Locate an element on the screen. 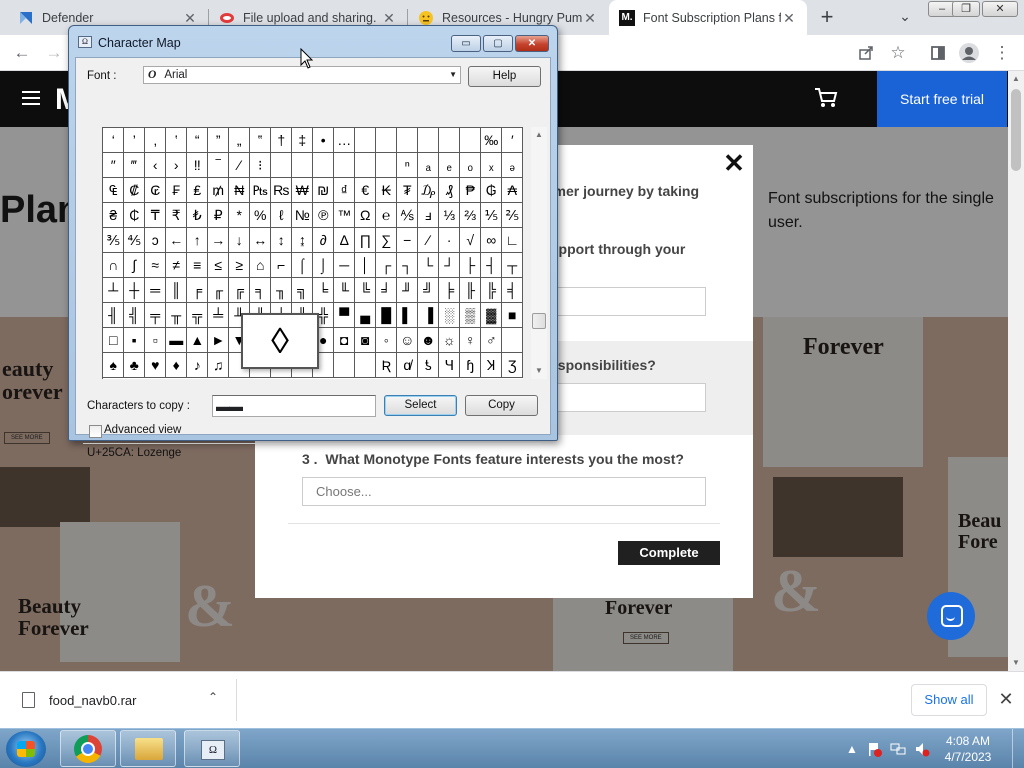 The image size is (1024, 768). grid-scrollbar: ▲ ▼ is located at coordinates (539, 253).